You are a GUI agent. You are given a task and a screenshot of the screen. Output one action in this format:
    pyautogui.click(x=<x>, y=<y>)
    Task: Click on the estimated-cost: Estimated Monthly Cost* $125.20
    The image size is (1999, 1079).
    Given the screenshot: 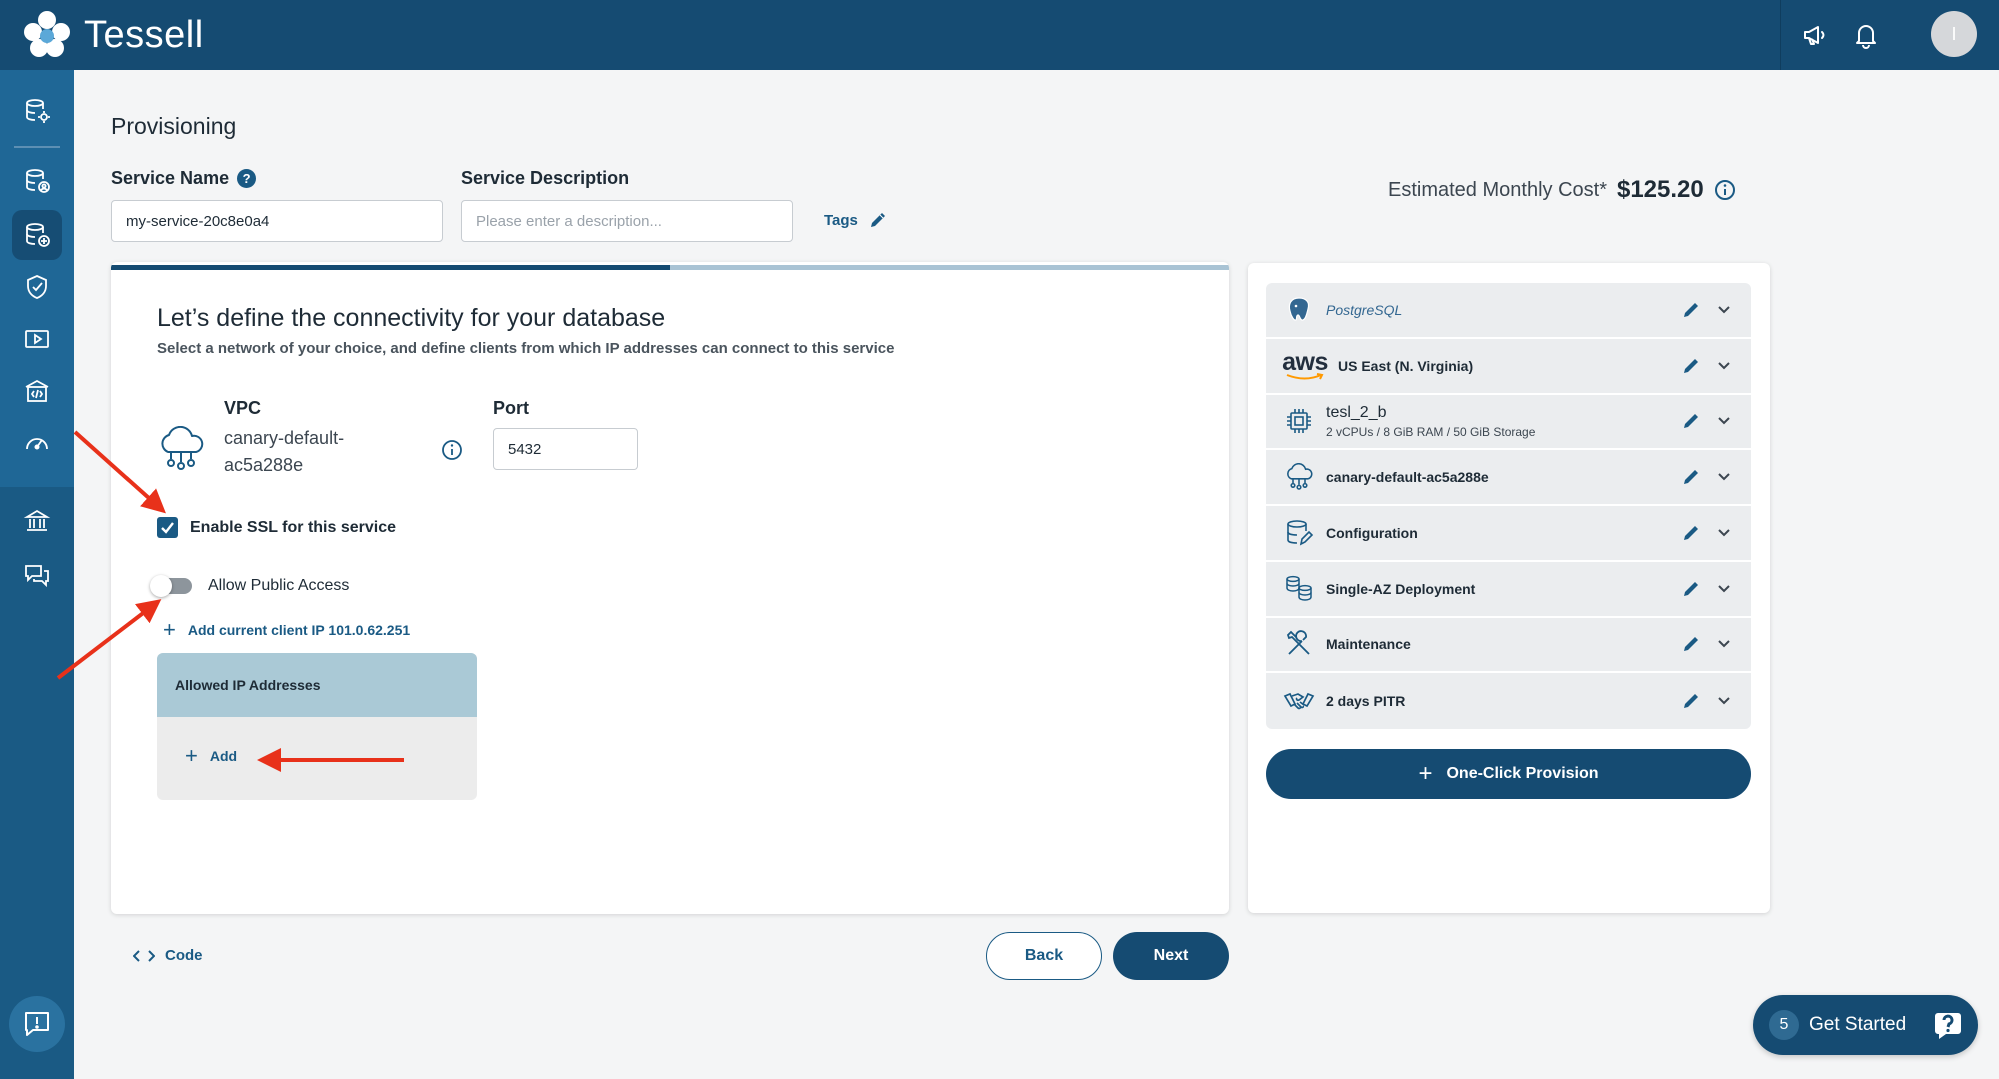 What is the action you would take?
    pyautogui.click(x=1562, y=190)
    